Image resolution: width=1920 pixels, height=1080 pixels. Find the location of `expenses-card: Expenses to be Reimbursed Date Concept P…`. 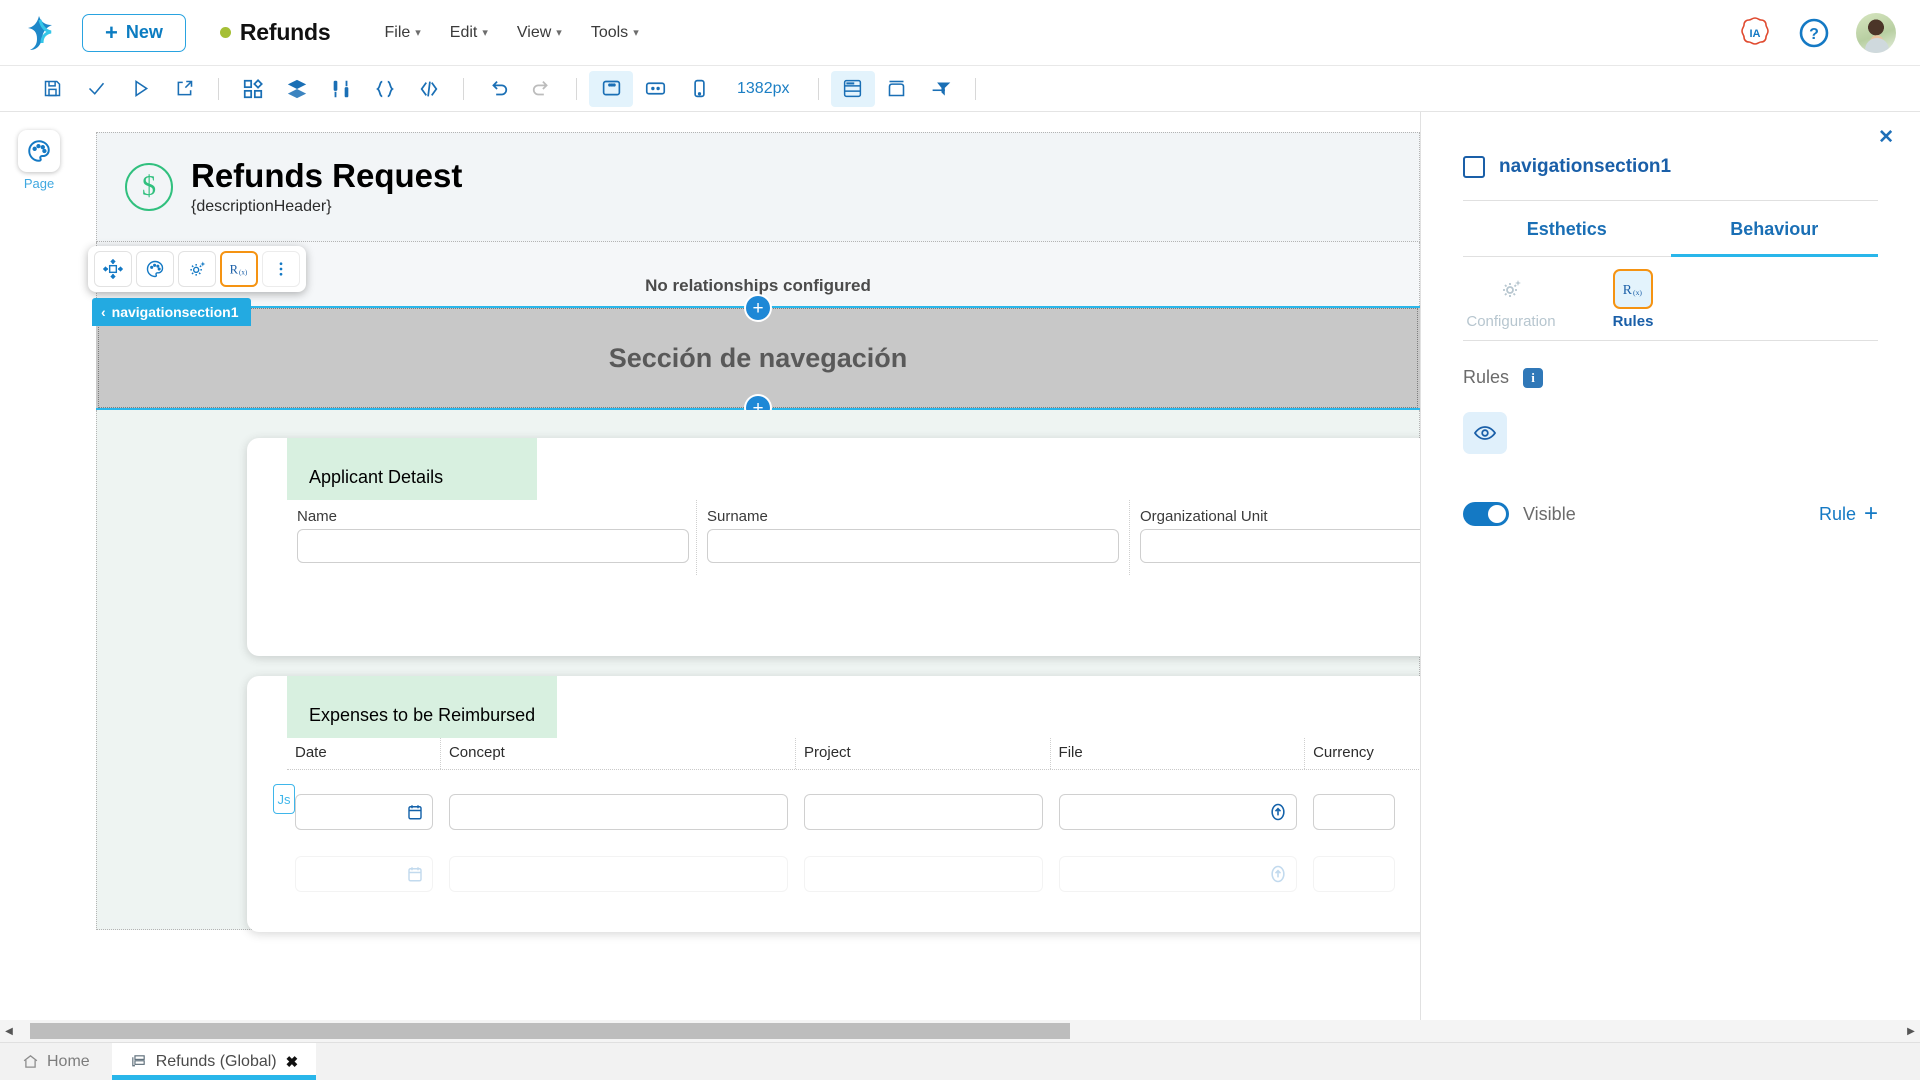

expenses-card: Expenses to be Reimbursed Date Concept P… is located at coordinates (833, 804).